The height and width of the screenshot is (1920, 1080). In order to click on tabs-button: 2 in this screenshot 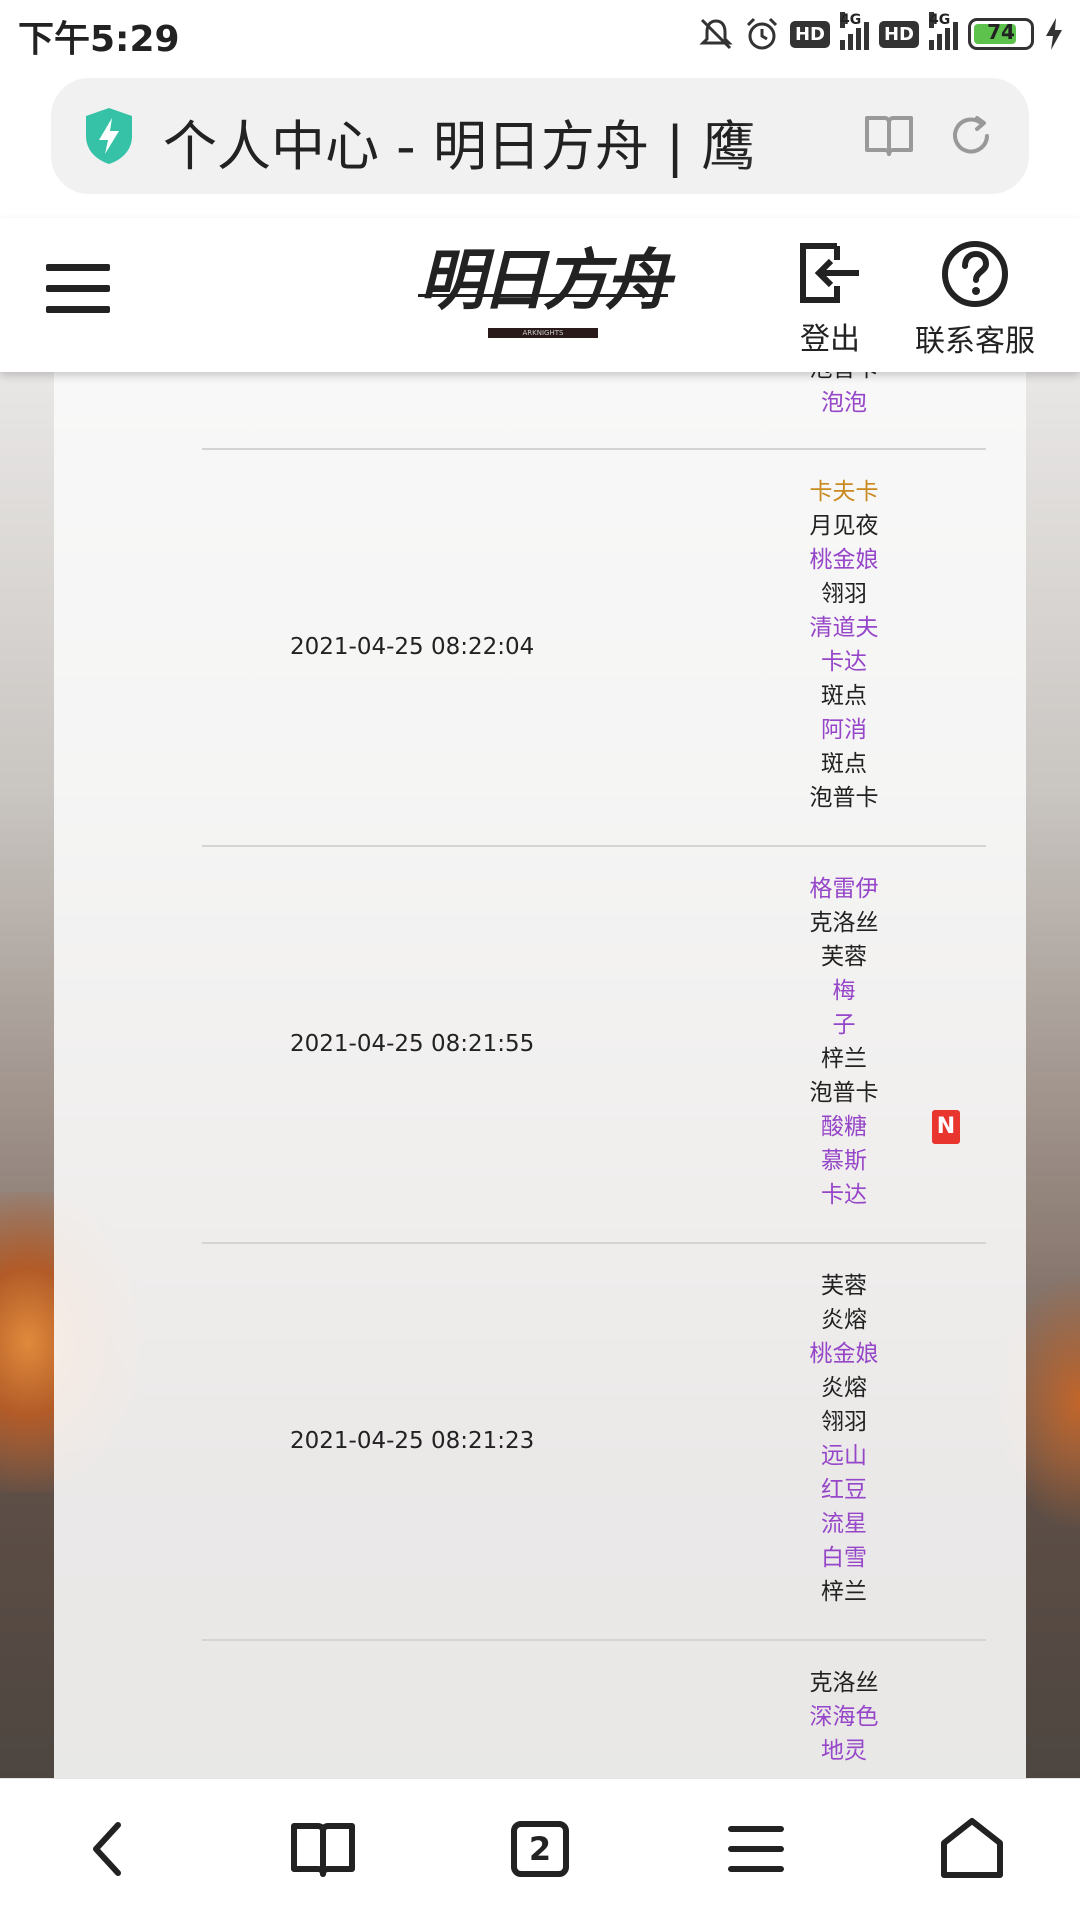, I will do `click(540, 1849)`.